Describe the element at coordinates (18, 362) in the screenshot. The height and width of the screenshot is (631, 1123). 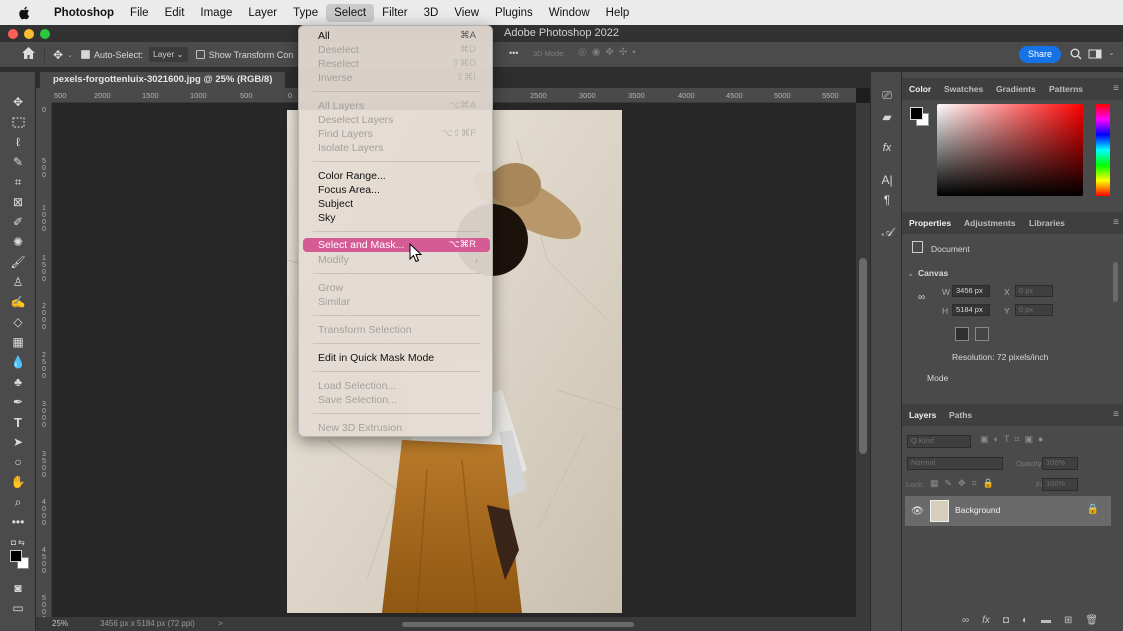
I see `blur-tool-icon: 💧` at that location.